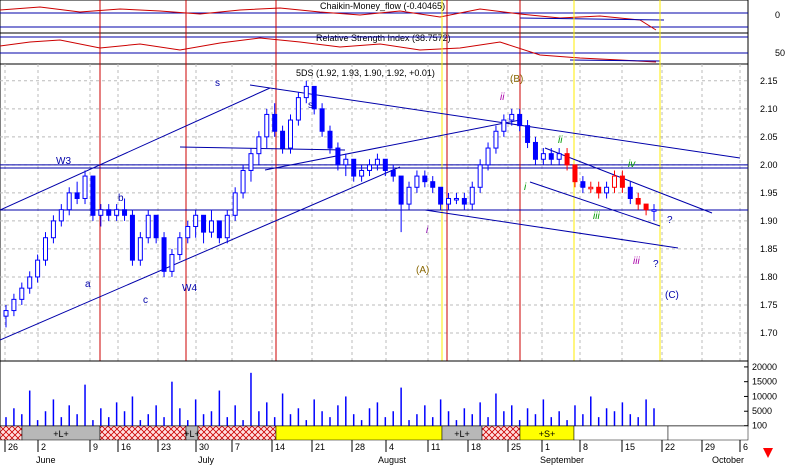 Image resolution: width=788 pixels, height=465 pixels. Describe the element at coordinates (764, 382) in the screenshot. I see `volume-tick-label: 15000` at that location.